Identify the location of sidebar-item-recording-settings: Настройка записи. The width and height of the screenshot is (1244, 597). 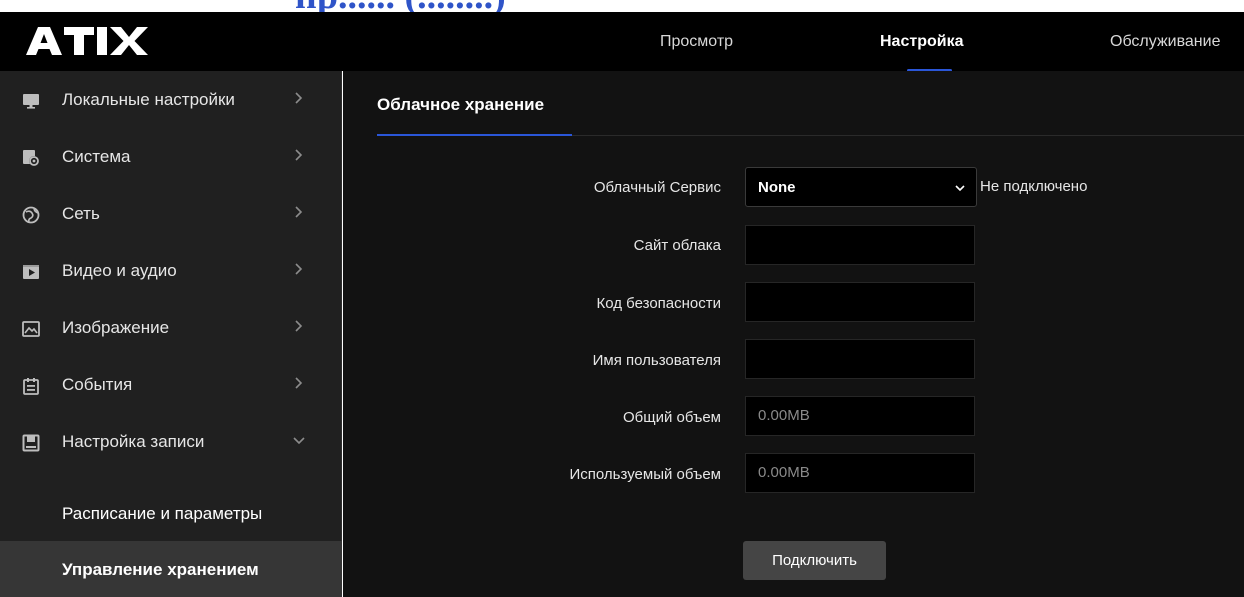
(171, 441).